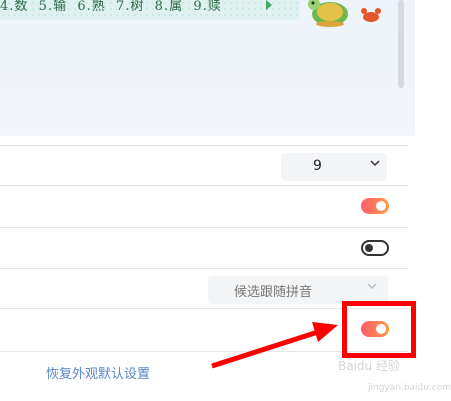 The width and height of the screenshot is (451, 401). I want to click on preview-scrollbar, so click(401, 44).